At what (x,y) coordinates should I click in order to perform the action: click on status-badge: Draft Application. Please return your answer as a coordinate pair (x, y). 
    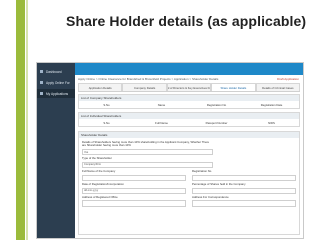
    Looking at the image, I should click on (288, 79).